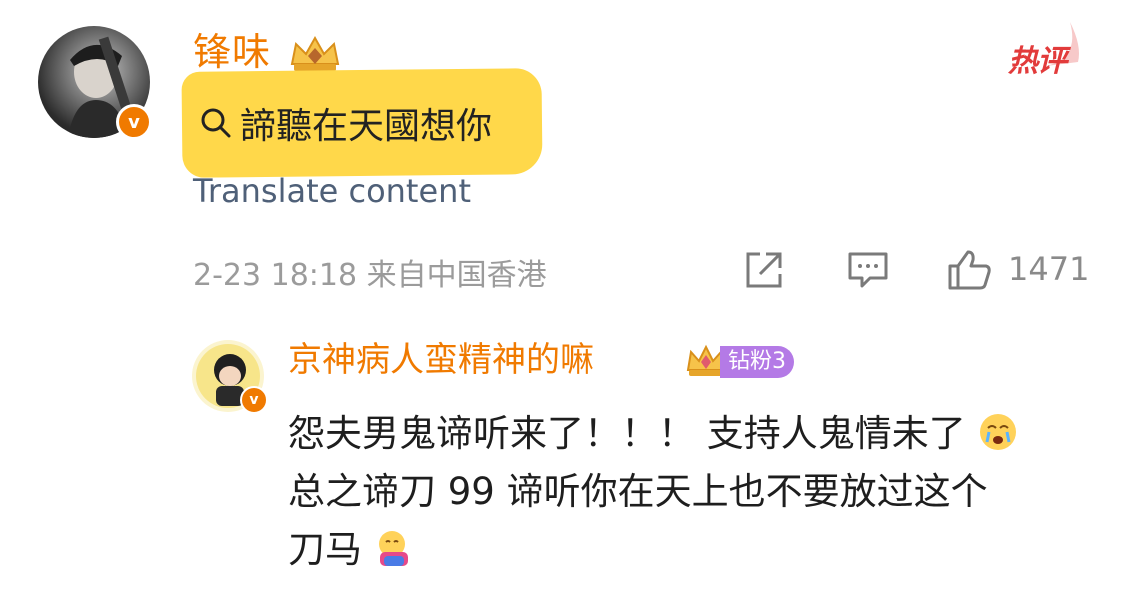 Image resolution: width=1125 pixels, height=600 pixels. I want to click on search-topic-text: 諦聽在天國想你, so click(366, 126).